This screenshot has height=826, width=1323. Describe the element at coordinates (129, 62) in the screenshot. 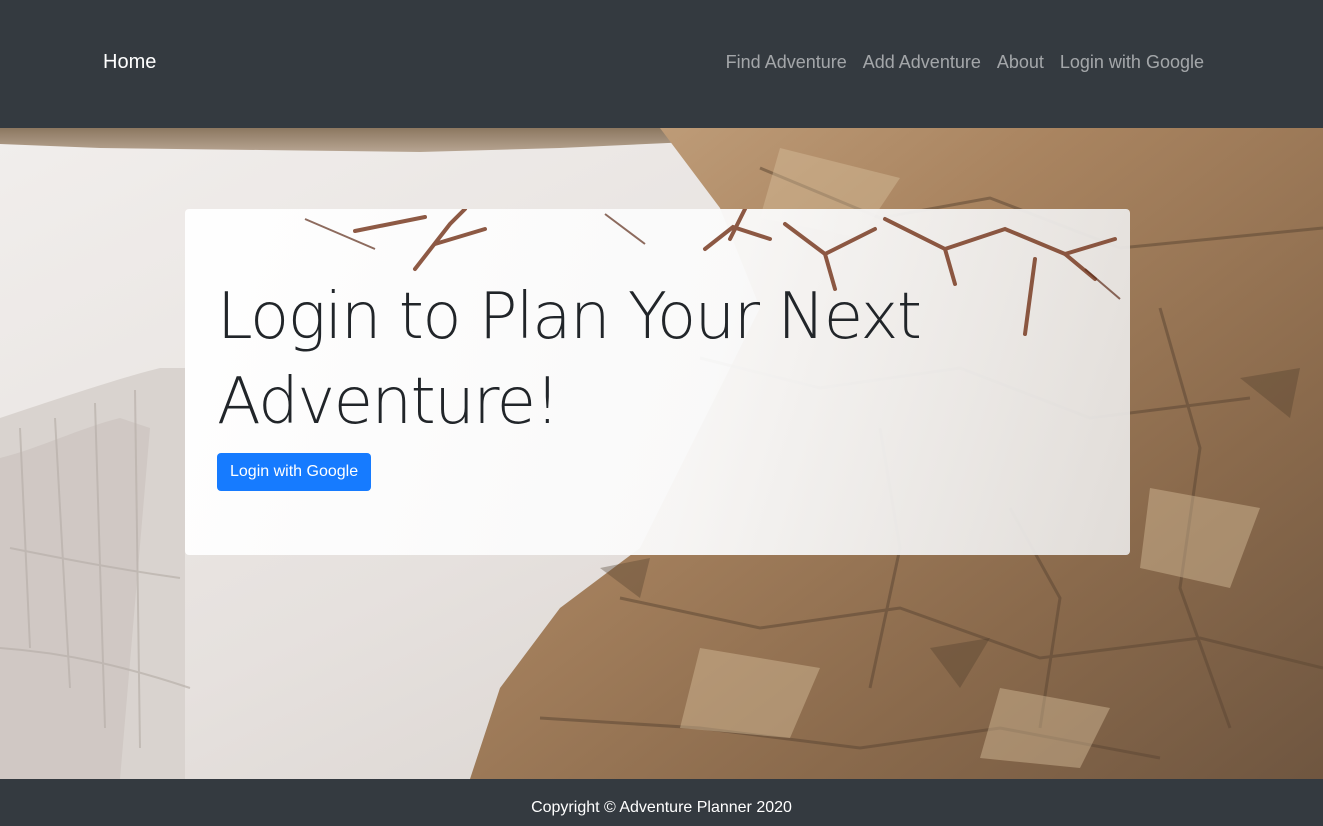

I see `home-link: Home` at that location.